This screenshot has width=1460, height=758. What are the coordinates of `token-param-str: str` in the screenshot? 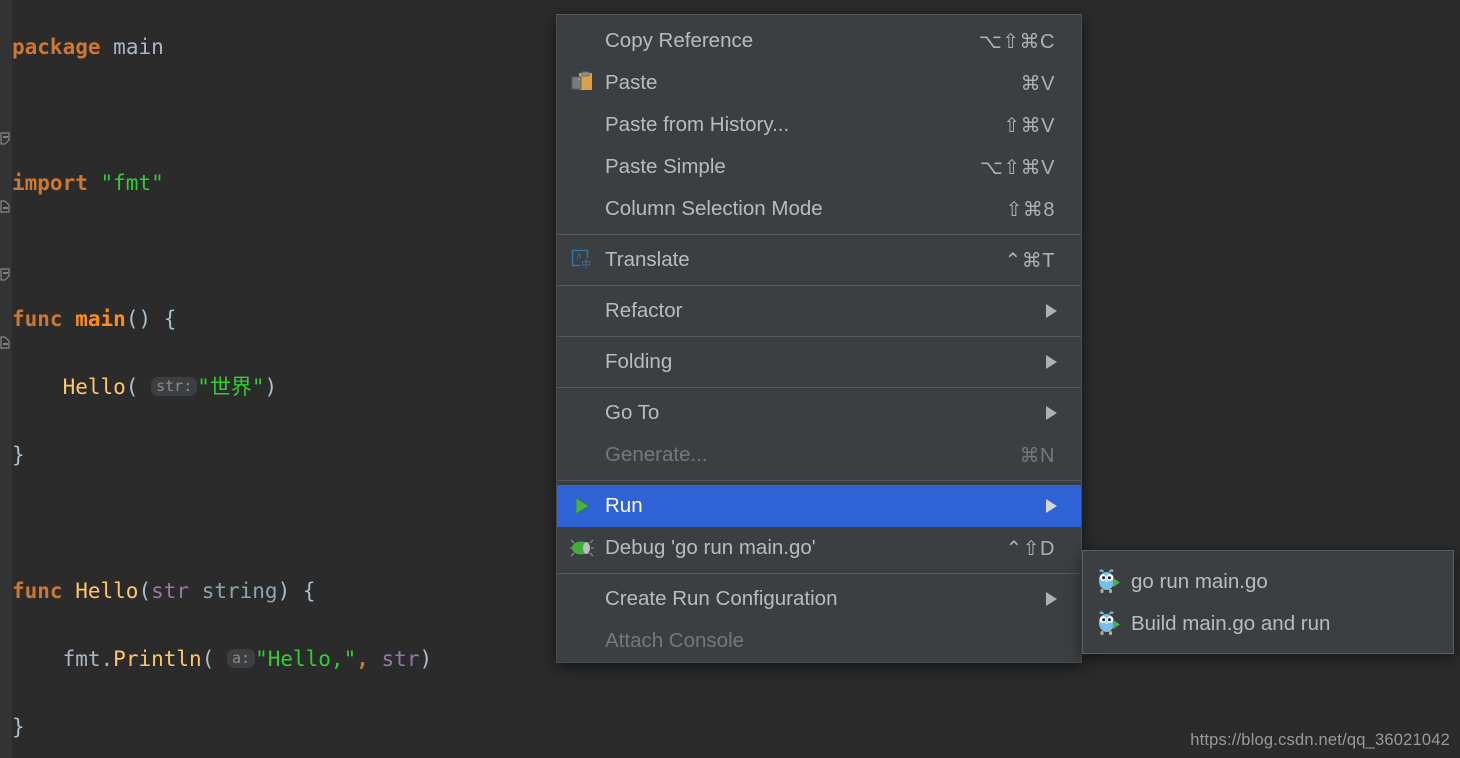 It's located at (170, 591).